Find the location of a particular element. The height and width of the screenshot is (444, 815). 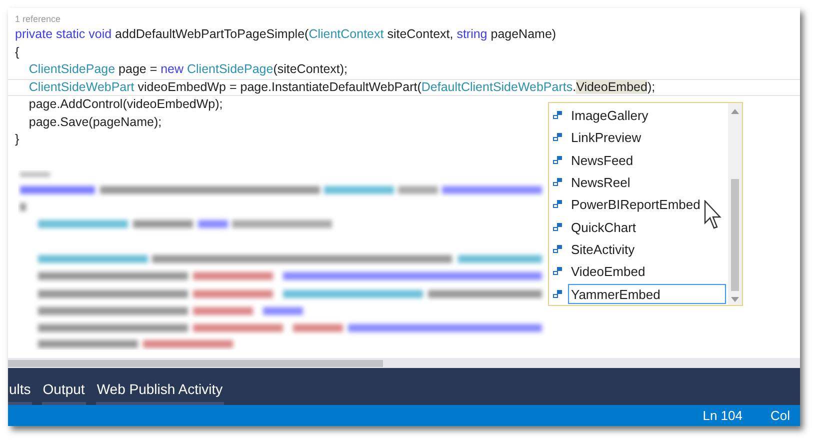

code-line: private static void addDefaultWebPartToPageSimple(ClientContext siteContext, string pageName) is located at coordinates (285, 34).